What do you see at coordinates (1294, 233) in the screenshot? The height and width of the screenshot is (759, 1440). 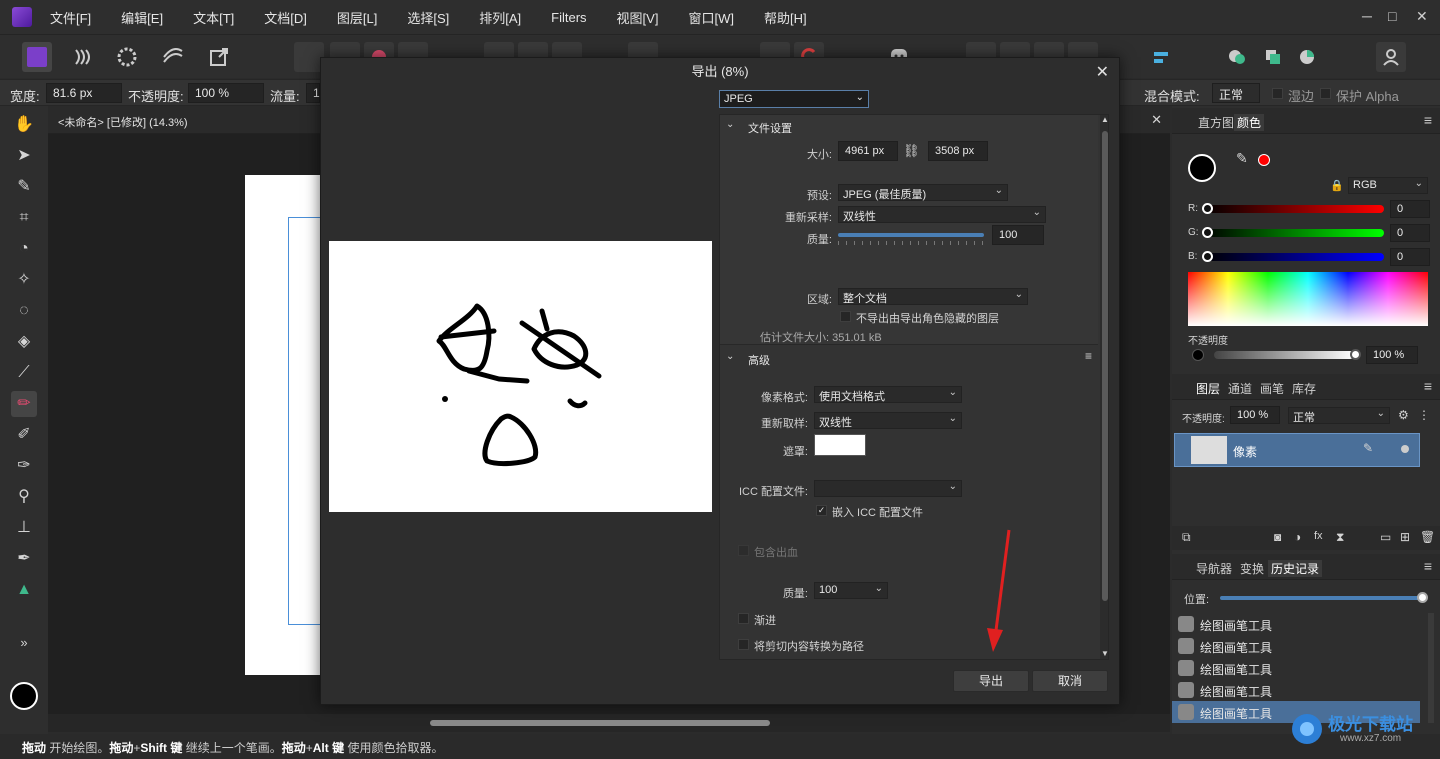 I see `g-slider` at bounding box center [1294, 233].